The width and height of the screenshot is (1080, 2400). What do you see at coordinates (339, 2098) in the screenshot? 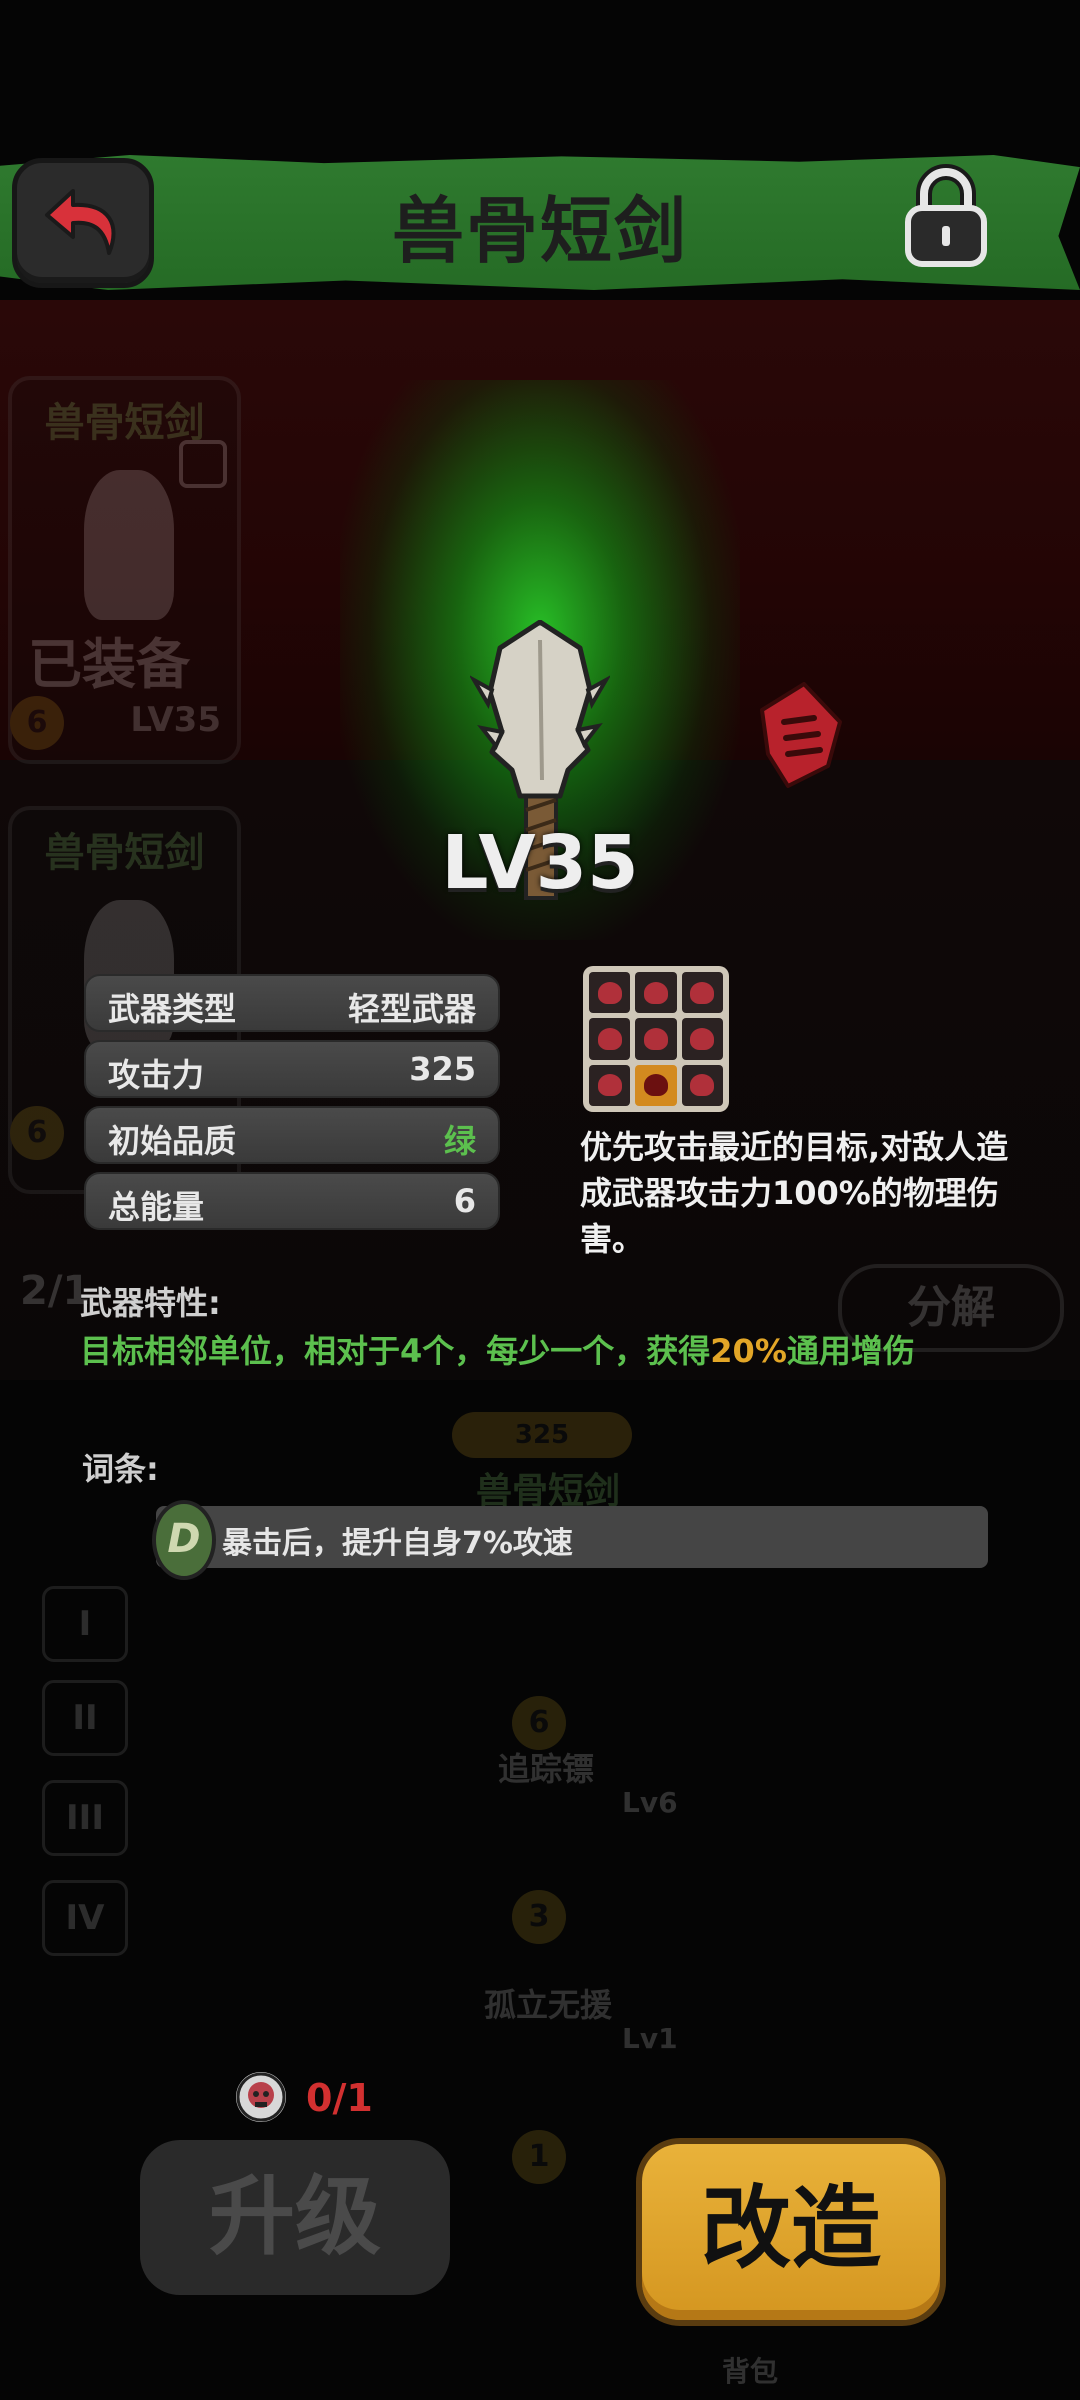
I see `material-count: 0/1` at bounding box center [339, 2098].